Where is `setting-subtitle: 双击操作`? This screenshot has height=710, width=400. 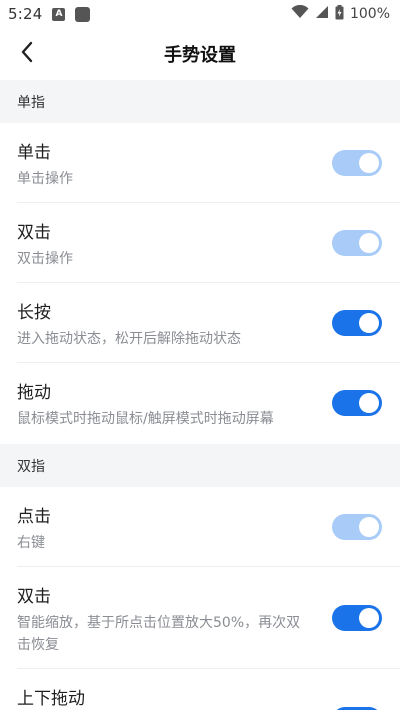
setting-subtitle: 双击操作 is located at coordinates (45, 259).